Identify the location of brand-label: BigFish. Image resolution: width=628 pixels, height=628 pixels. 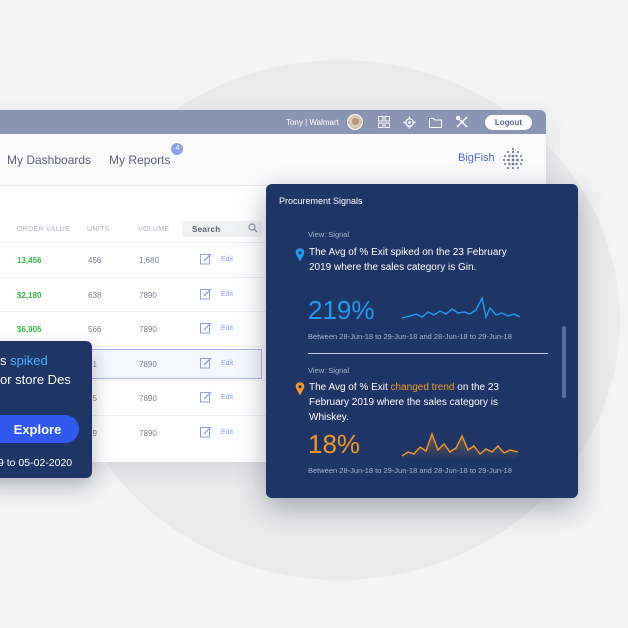
(476, 158).